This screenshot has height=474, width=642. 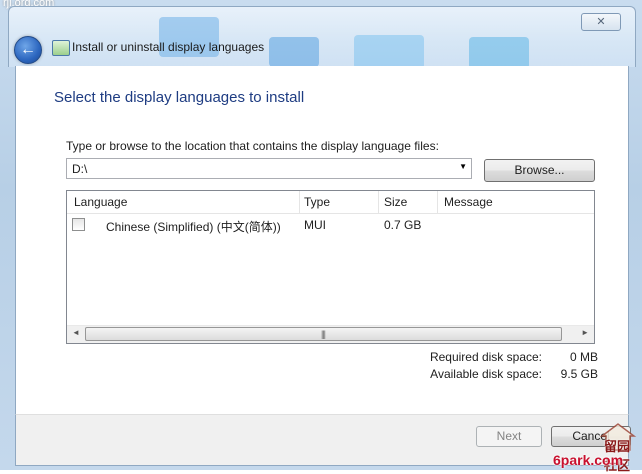 I want to click on location-value: D:\, so click(x=80, y=169).